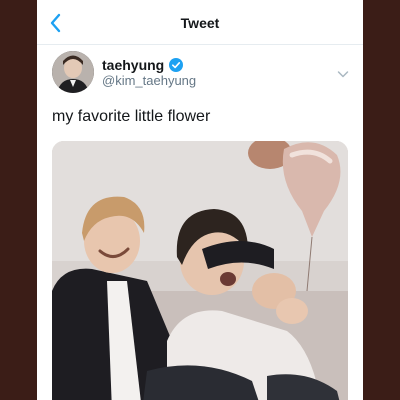 The image size is (400, 400). I want to click on avatar-image, so click(73, 72).